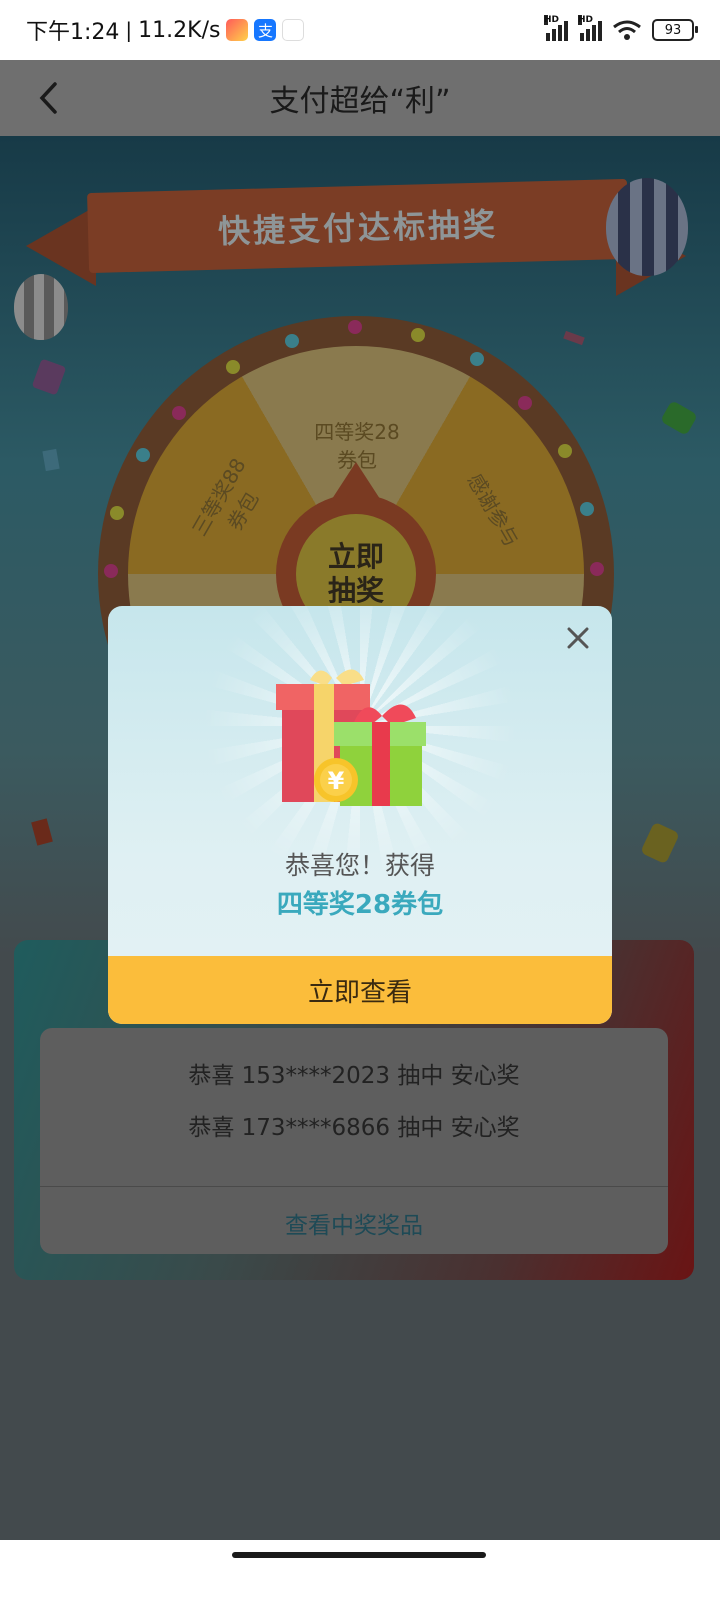 The width and height of the screenshot is (720, 1600). I want to click on balloon-left-icon, so click(41, 307).